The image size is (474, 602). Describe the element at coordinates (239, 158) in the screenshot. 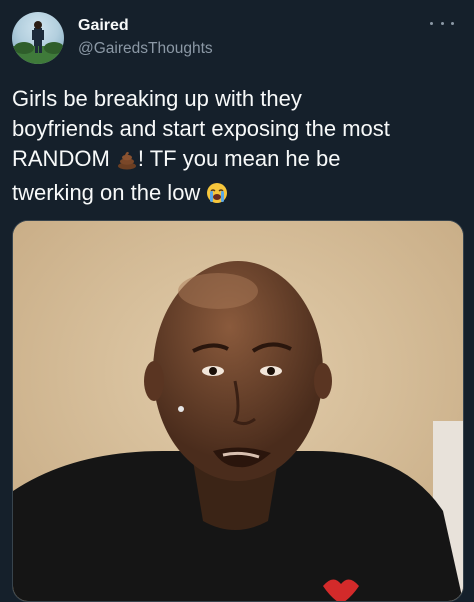

I see `tweet-line-3b: ! TF you mean he be` at that location.